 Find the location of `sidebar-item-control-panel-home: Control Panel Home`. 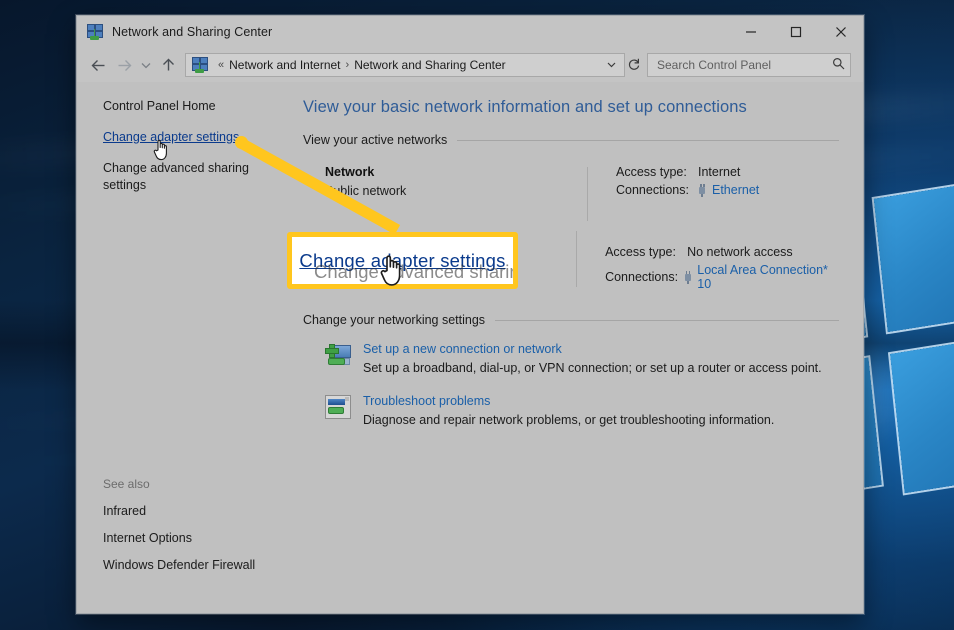

sidebar-item-control-panel-home: Control Panel Home is located at coordinates (183, 106).